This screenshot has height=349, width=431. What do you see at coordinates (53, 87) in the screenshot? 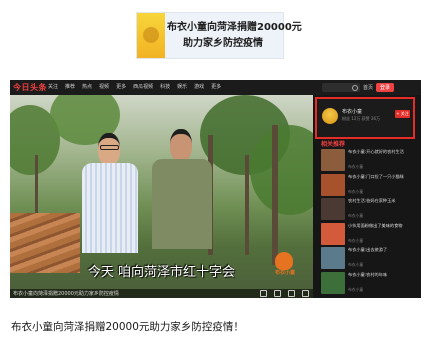
I see `nav-item: 关注` at bounding box center [53, 87].